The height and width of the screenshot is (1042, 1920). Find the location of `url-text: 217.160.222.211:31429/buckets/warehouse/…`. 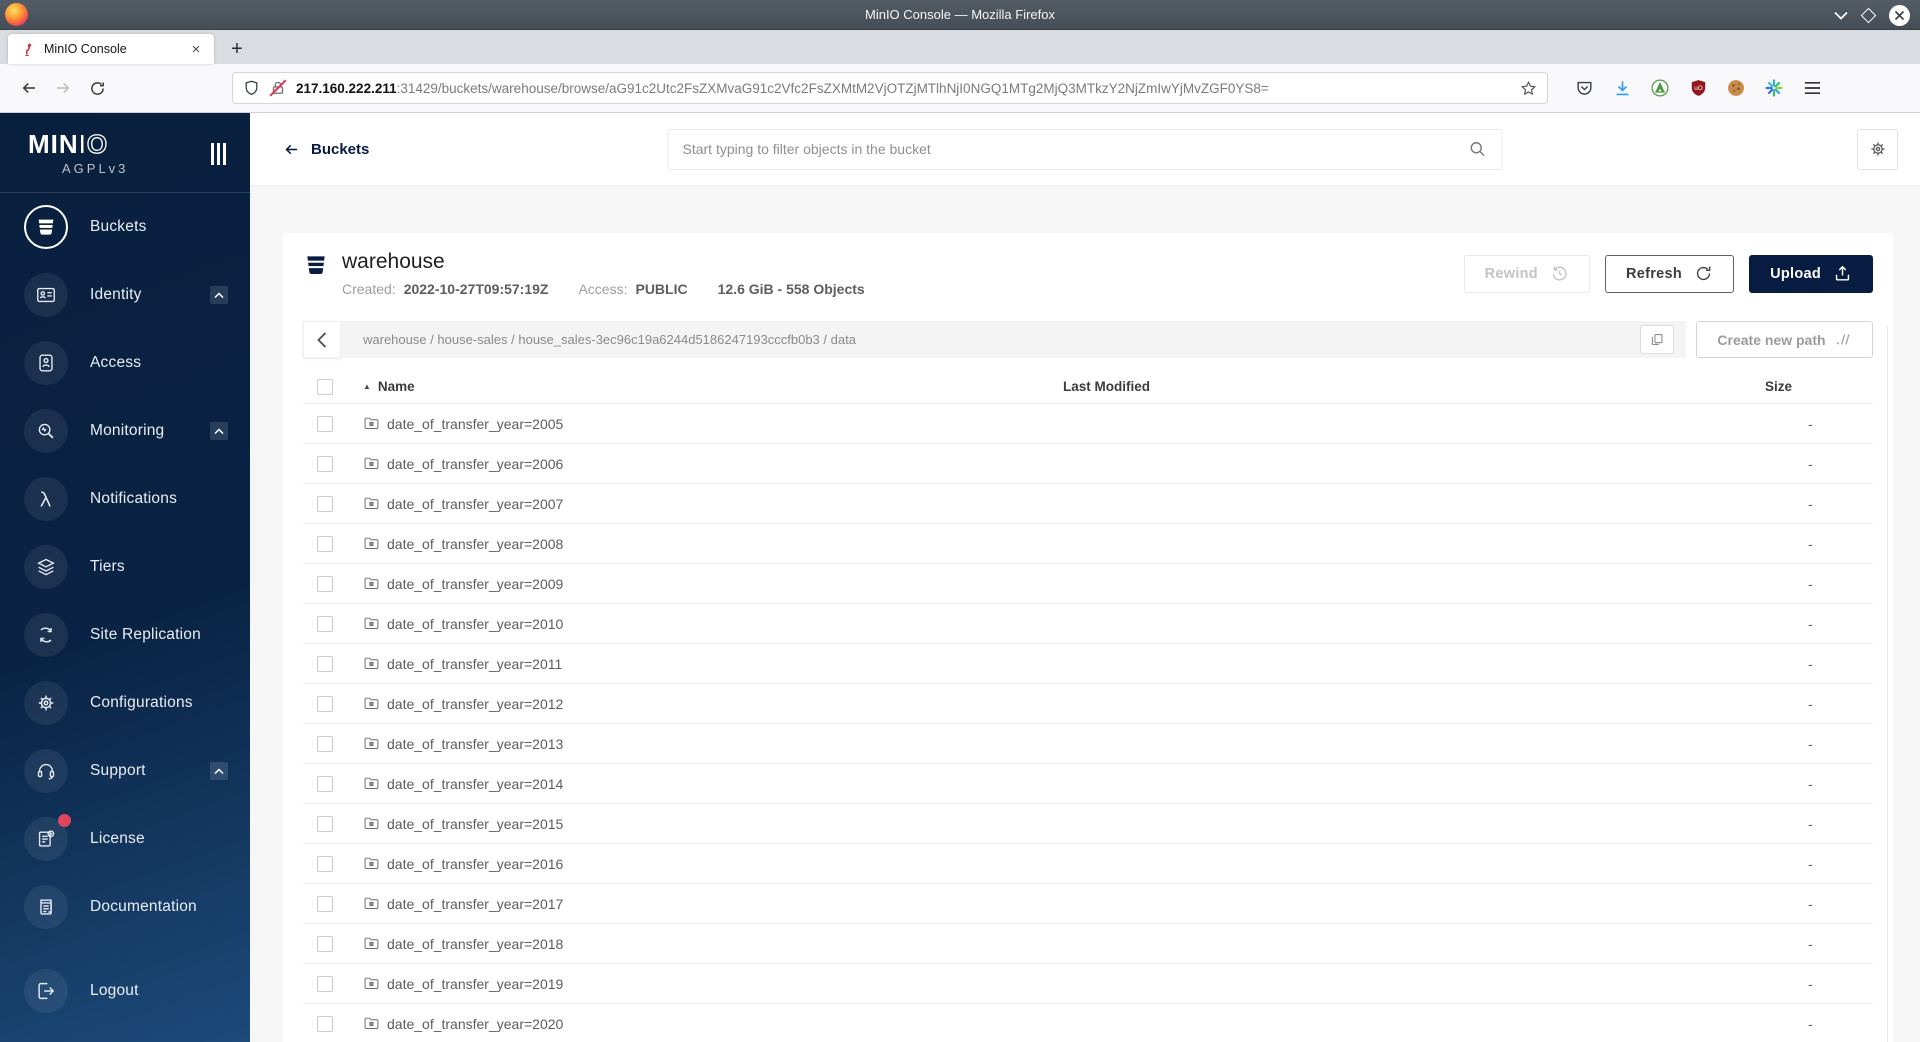

url-text: 217.160.222.211:31429/buckets/warehouse/… is located at coordinates (903, 88).